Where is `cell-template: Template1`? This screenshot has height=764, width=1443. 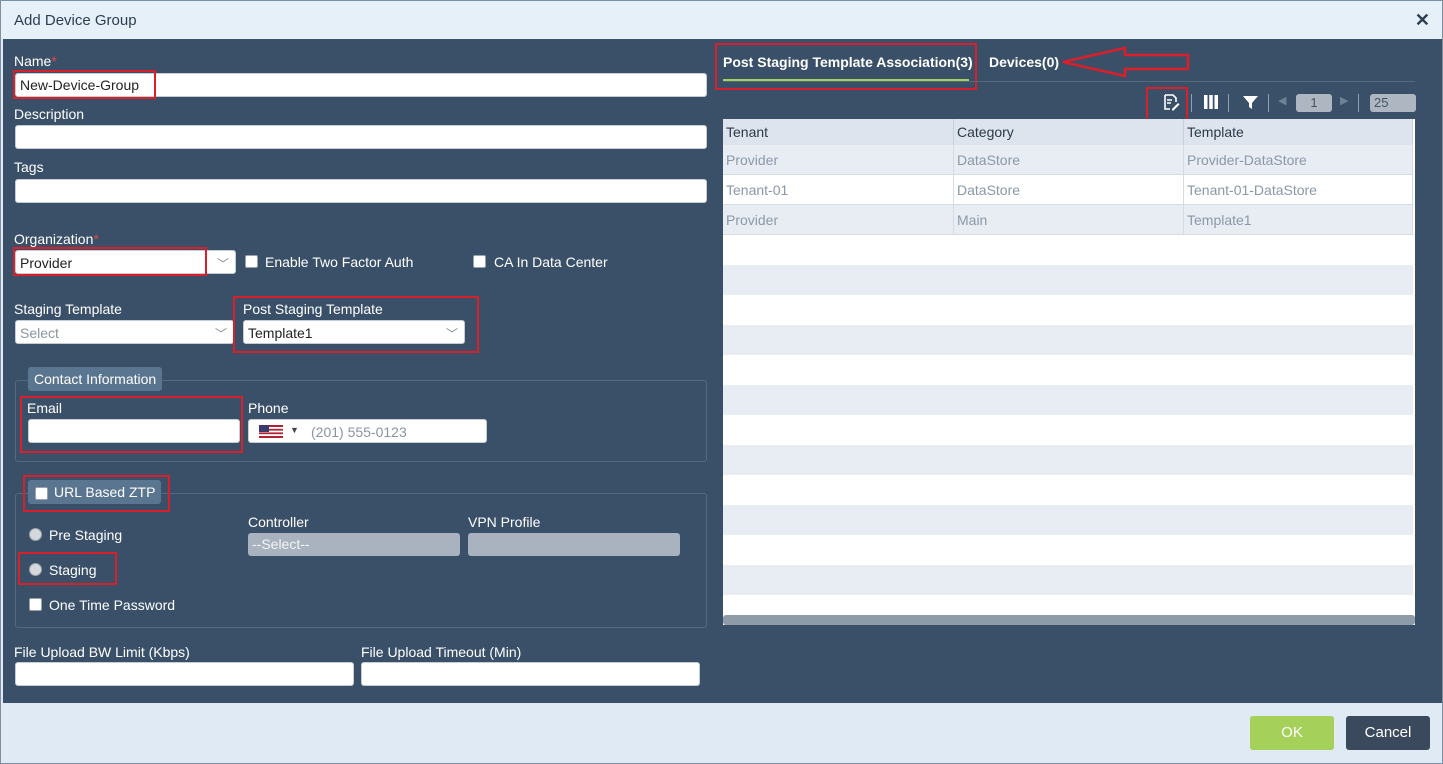
cell-template: Template1 is located at coordinates (1298, 220).